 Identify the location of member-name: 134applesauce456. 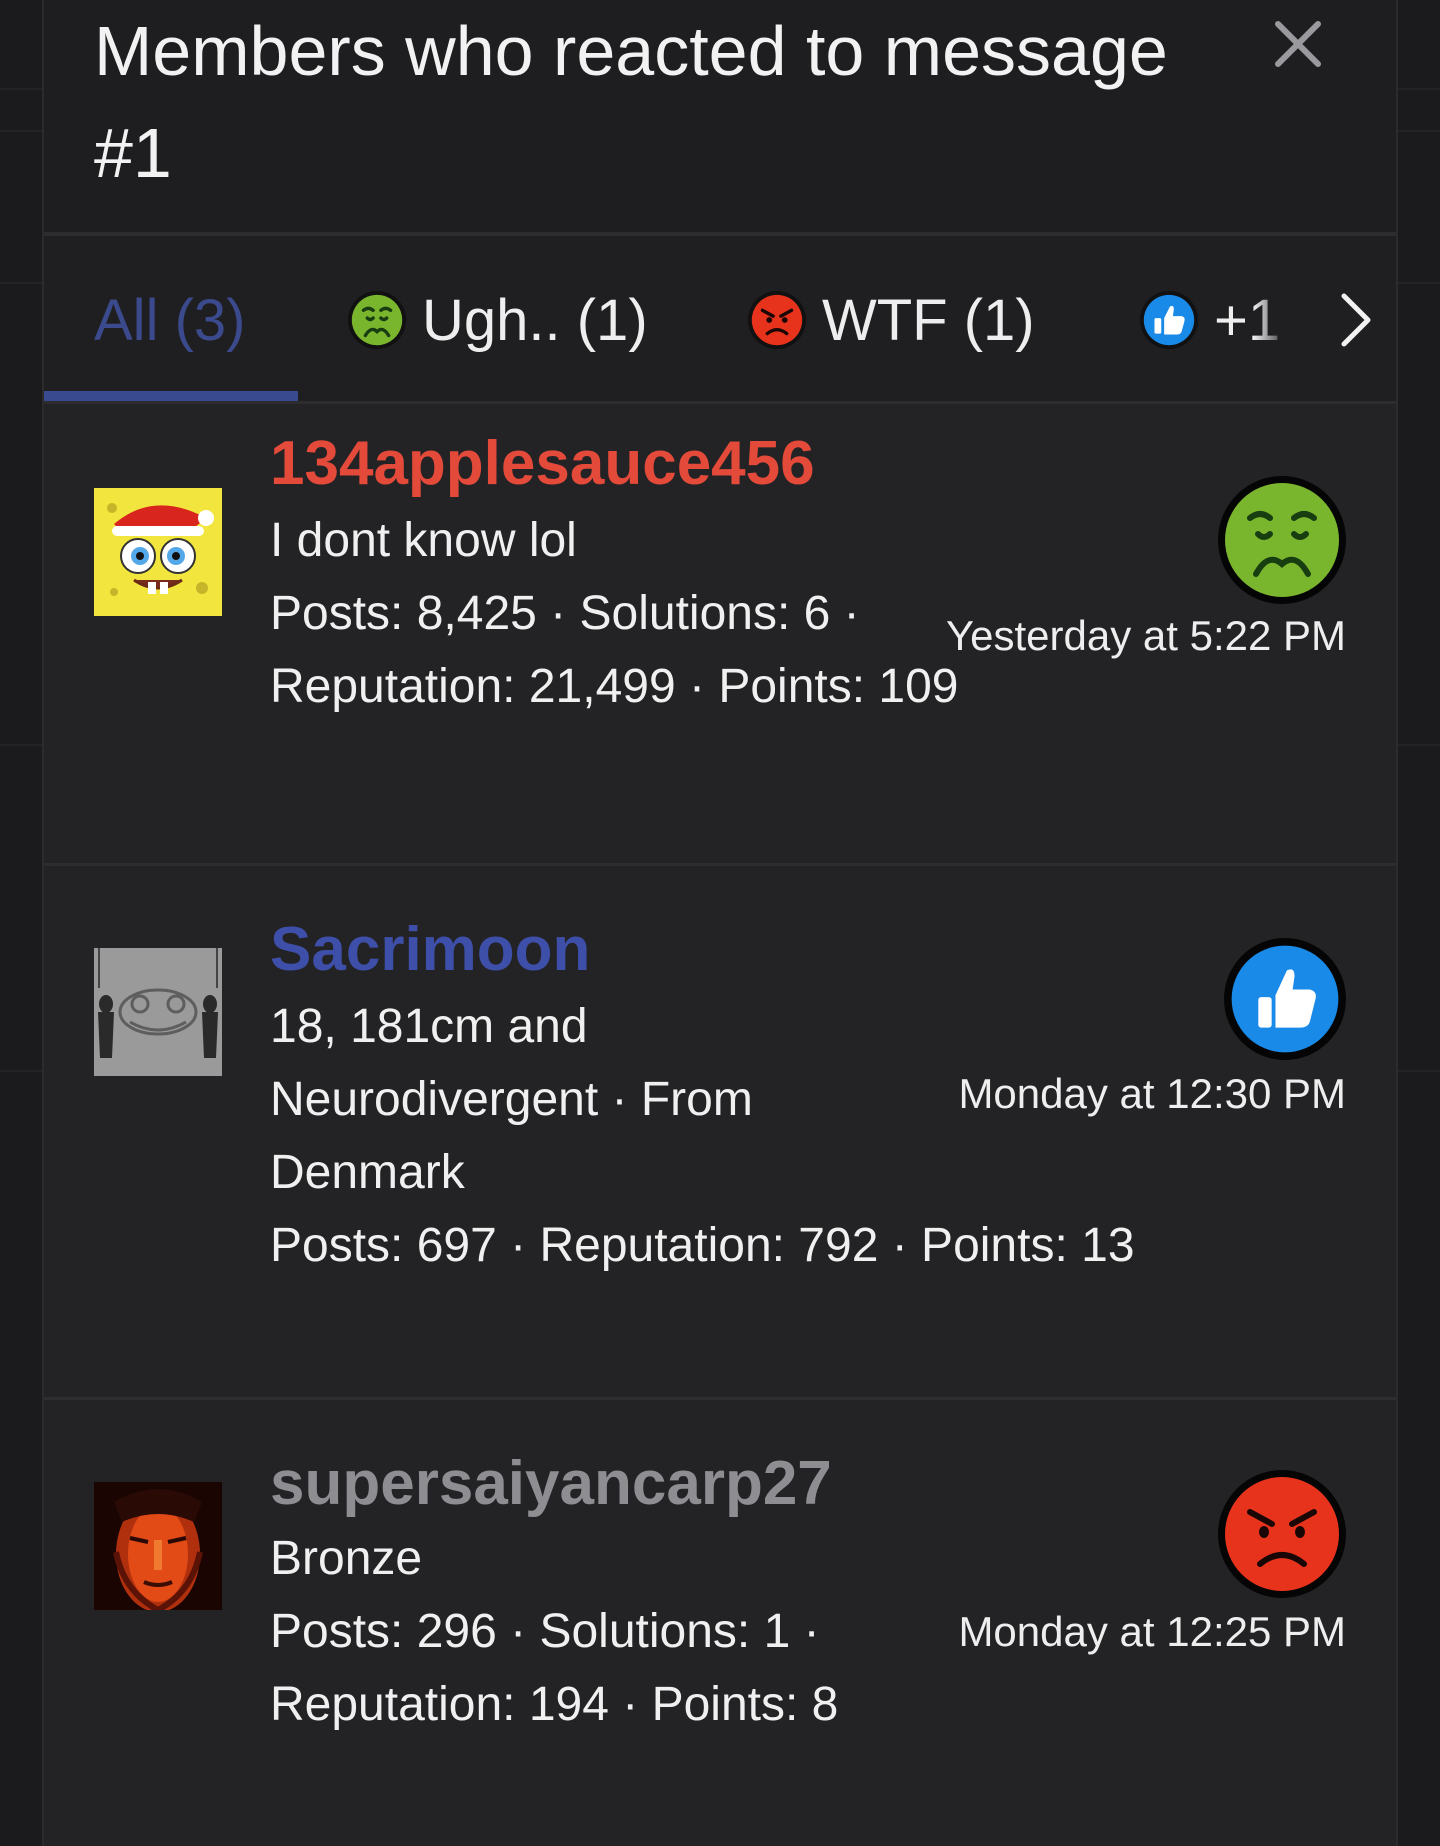
(542, 464).